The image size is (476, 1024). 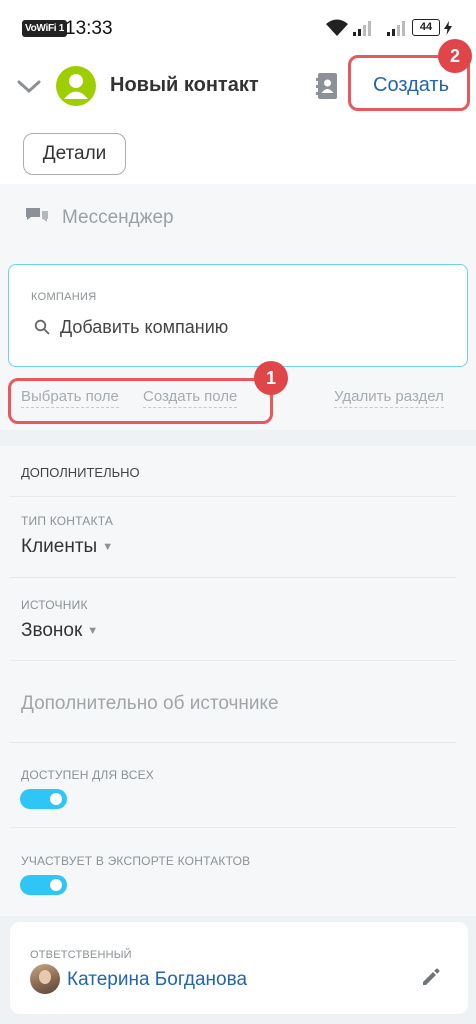 What do you see at coordinates (44, 28) in the screenshot?
I see `vowifi-indicator: VoWiFi 1` at bounding box center [44, 28].